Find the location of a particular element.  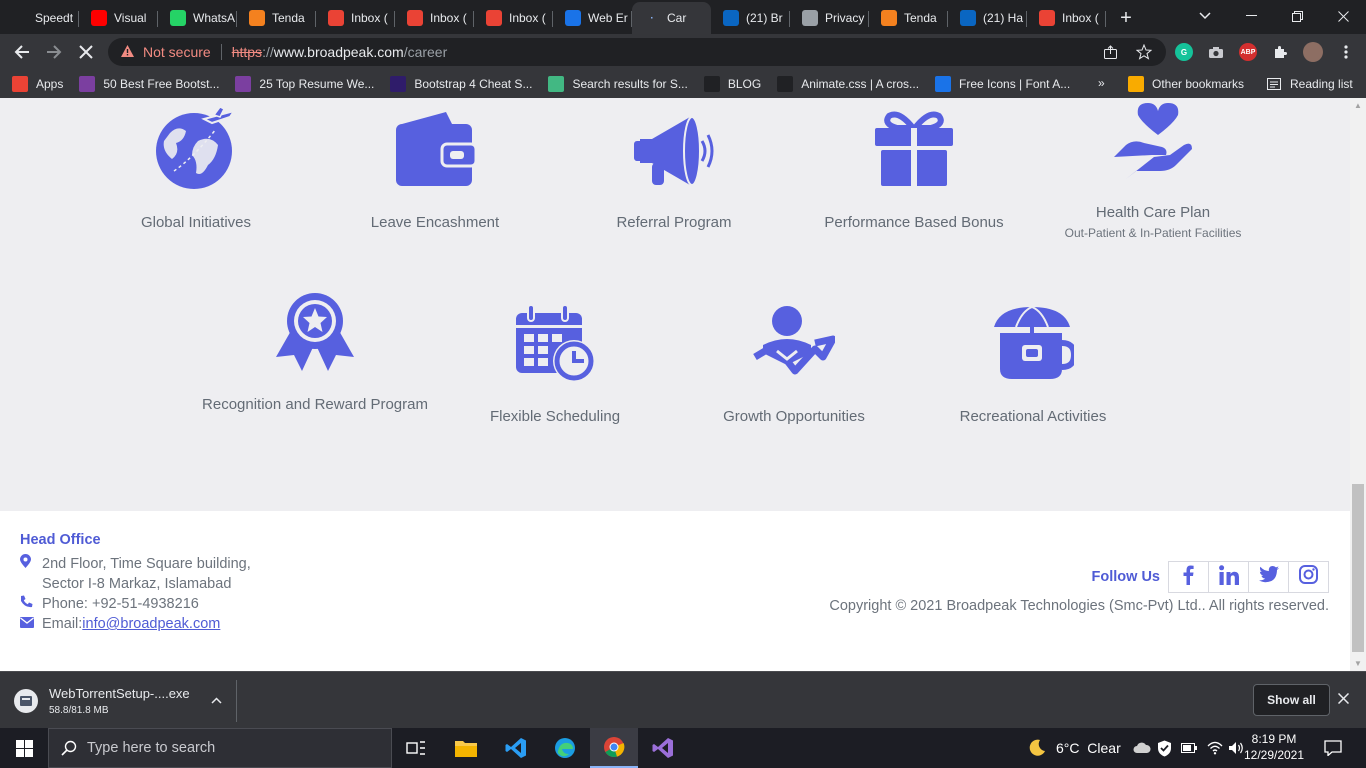

instagram-icon is located at coordinates (1308, 577).